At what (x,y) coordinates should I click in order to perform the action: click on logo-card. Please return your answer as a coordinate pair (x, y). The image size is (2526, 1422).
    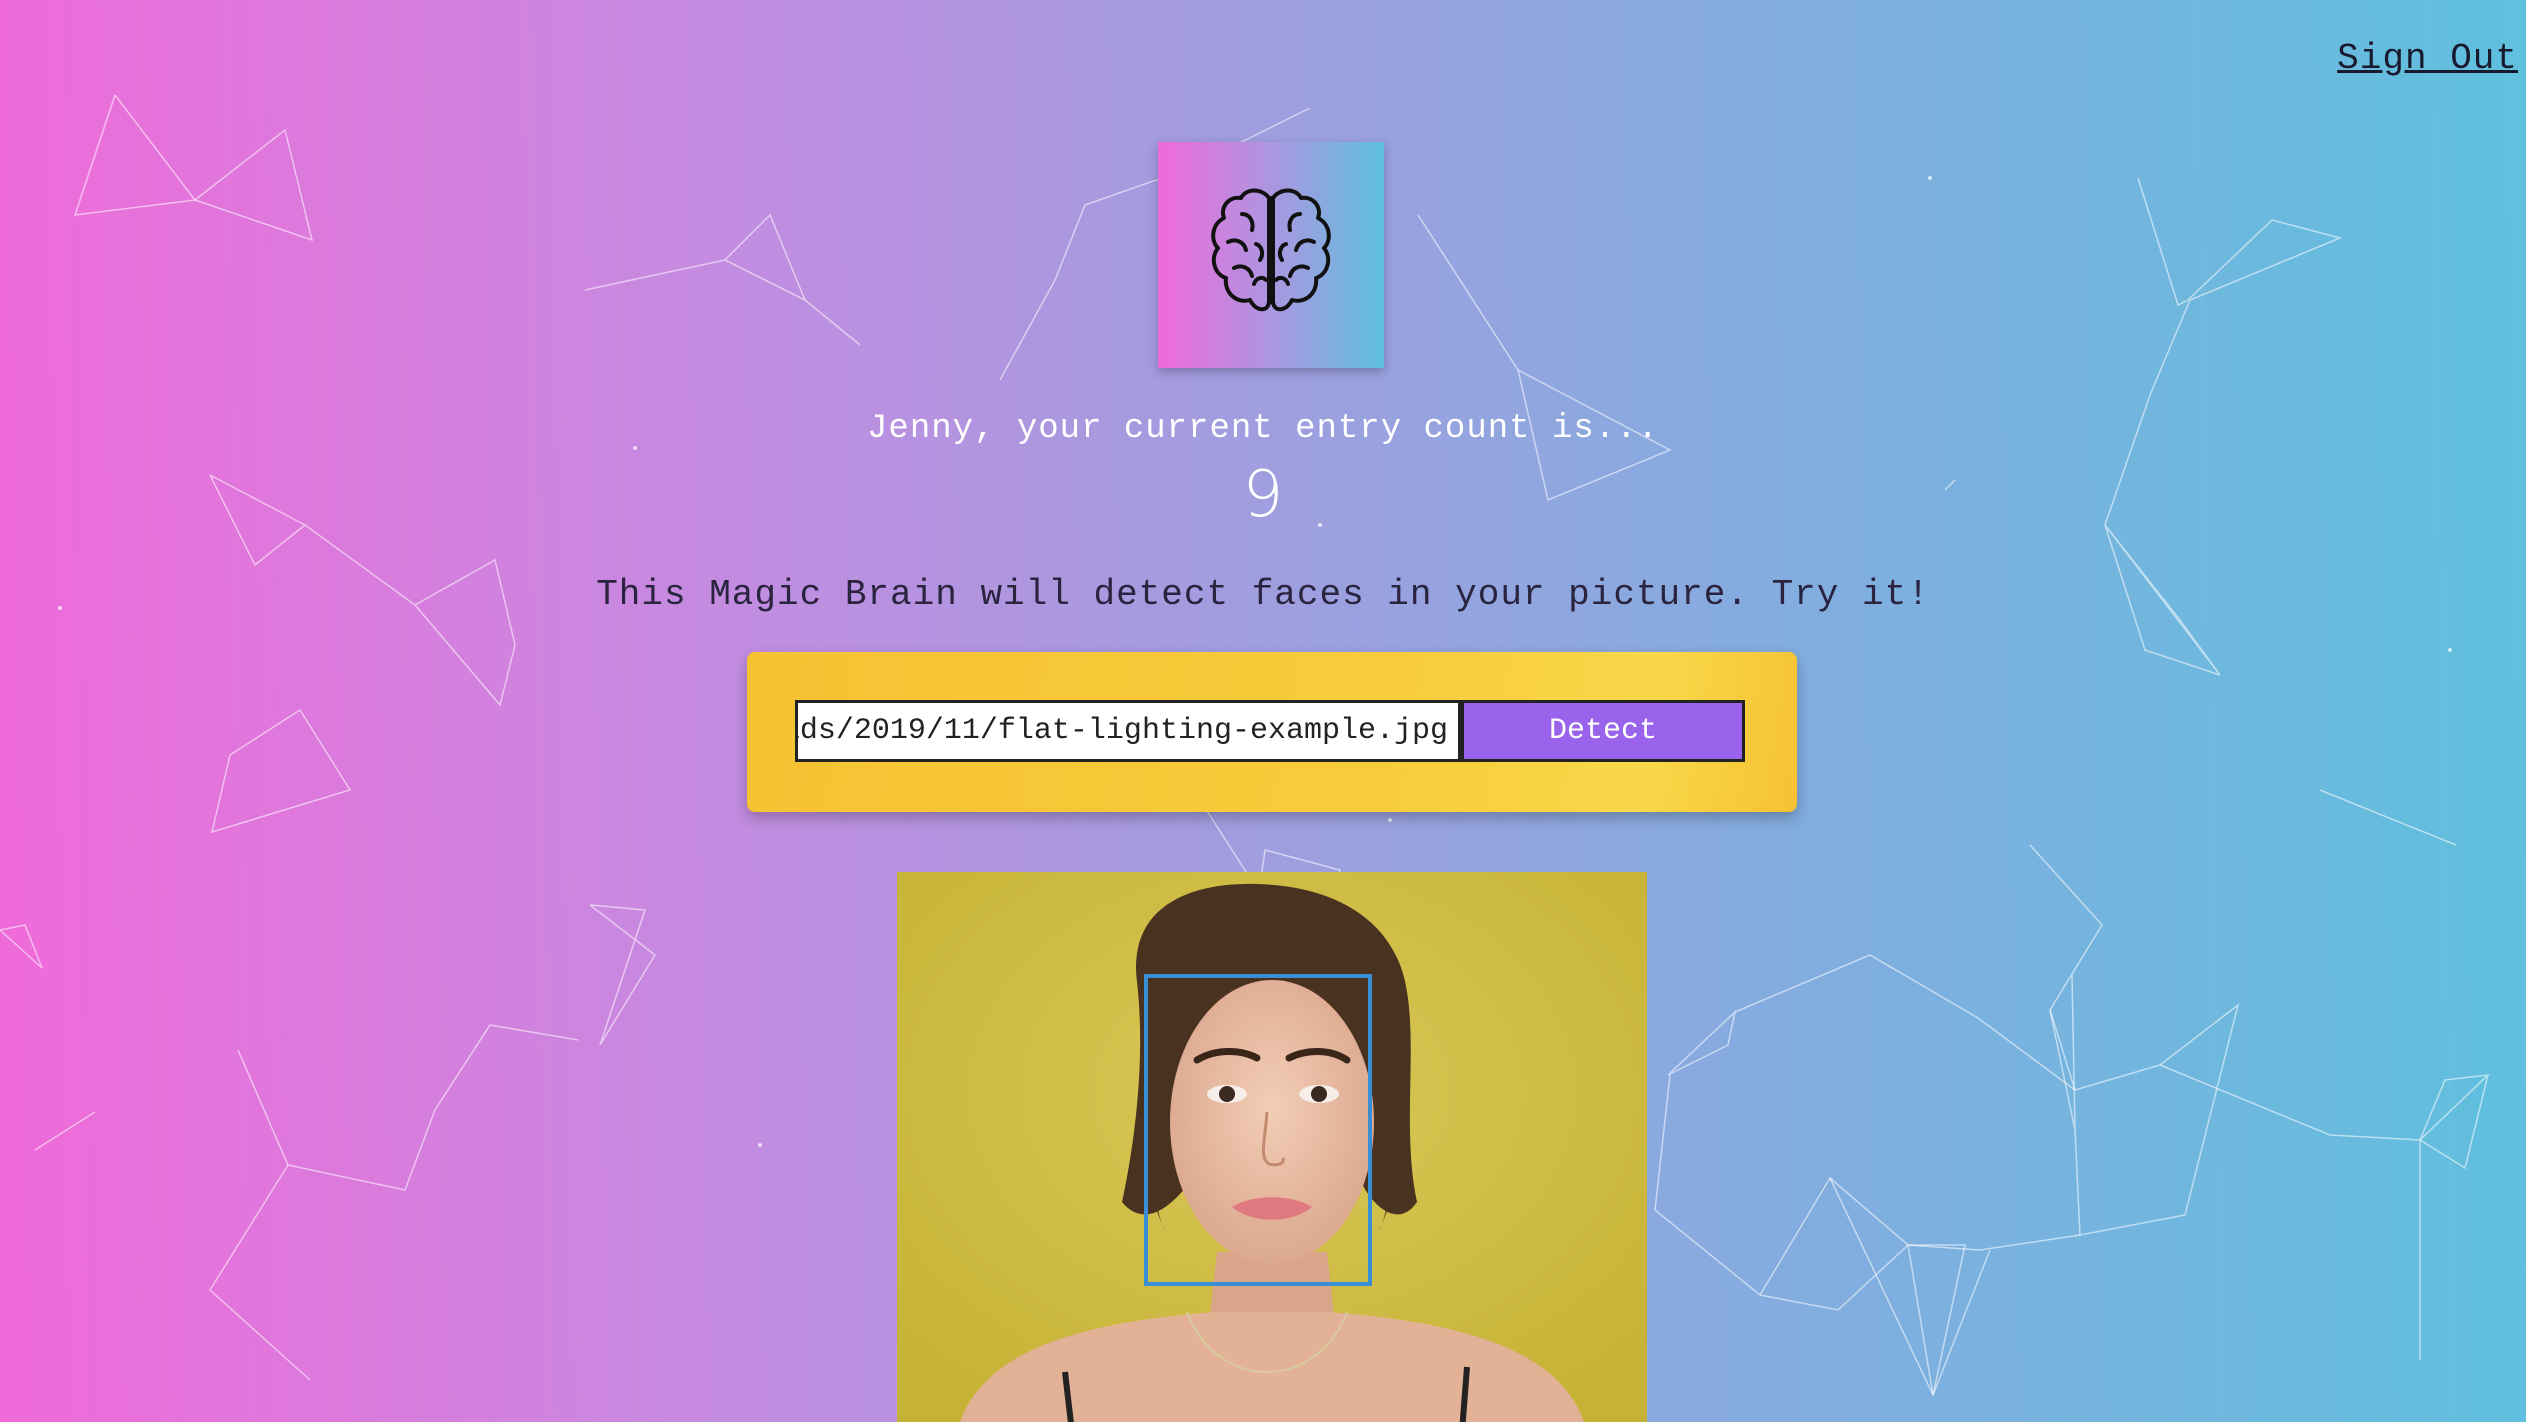
    Looking at the image, I should click on (1271, 255).